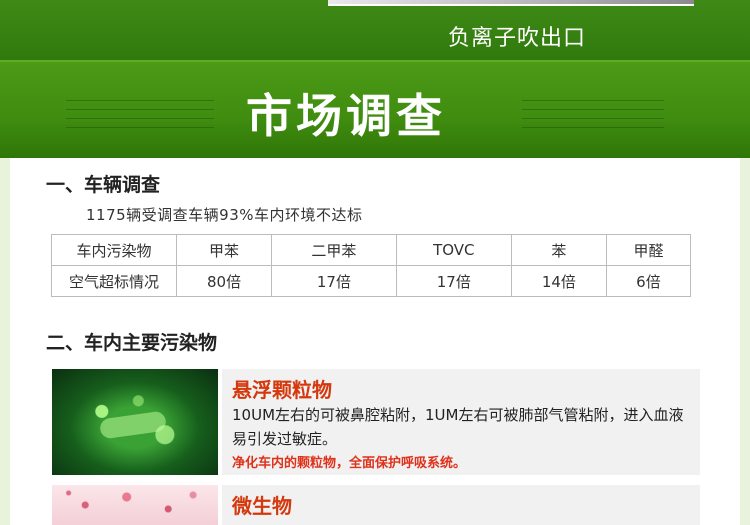  Describe the element at coordinates (5, 341) in the screenshot. I see `side-strip-left` at that location.